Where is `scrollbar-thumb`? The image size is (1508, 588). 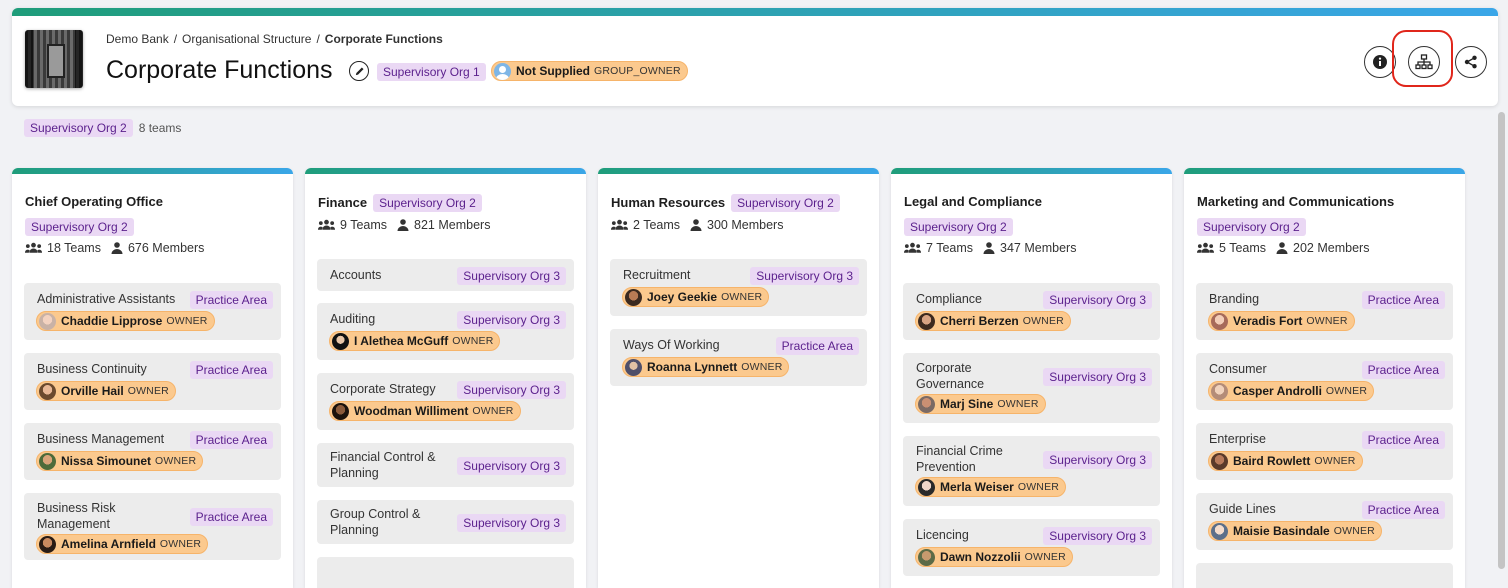
scrollbar-thumb is located at coordinates (1501, 340).